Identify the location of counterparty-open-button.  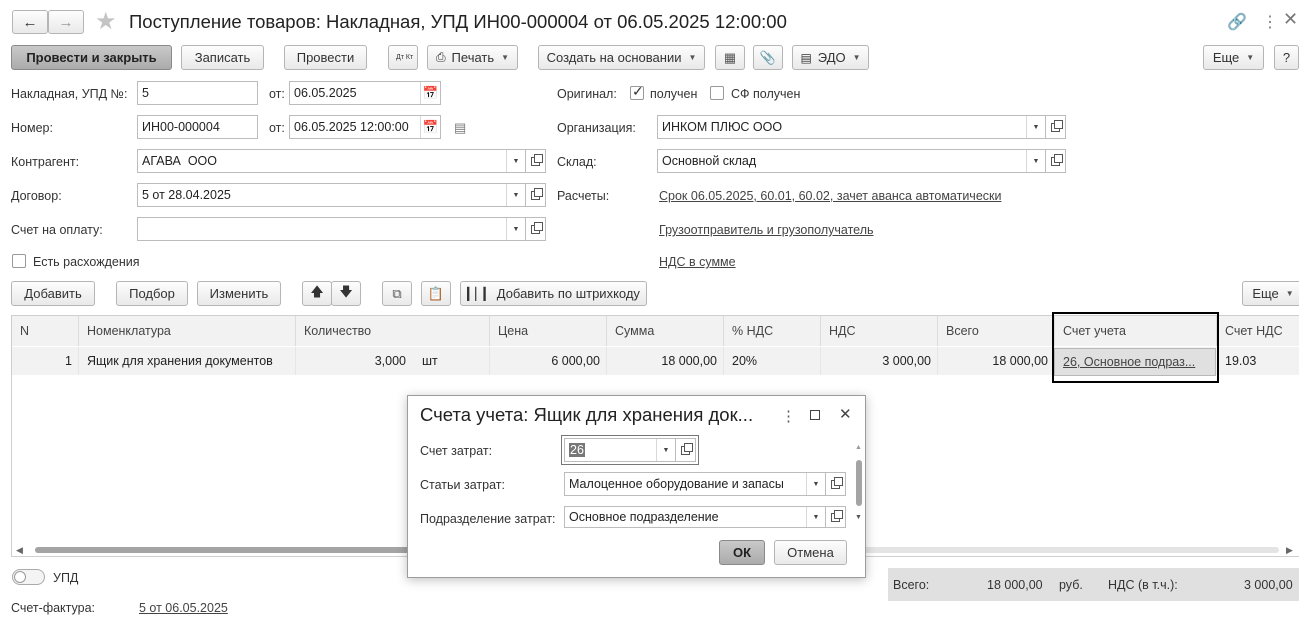
(536, 161).